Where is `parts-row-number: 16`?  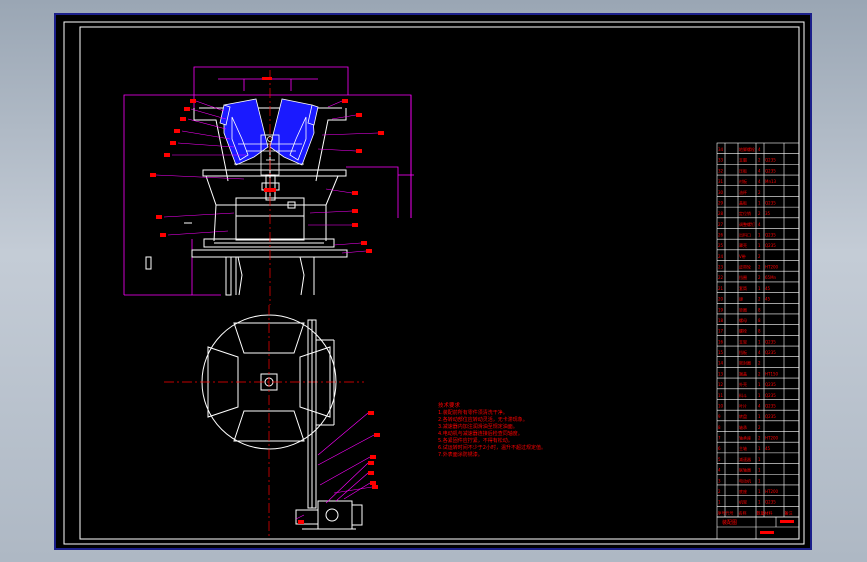
parts-row-number: 16 is located at coordinates (721, 341).